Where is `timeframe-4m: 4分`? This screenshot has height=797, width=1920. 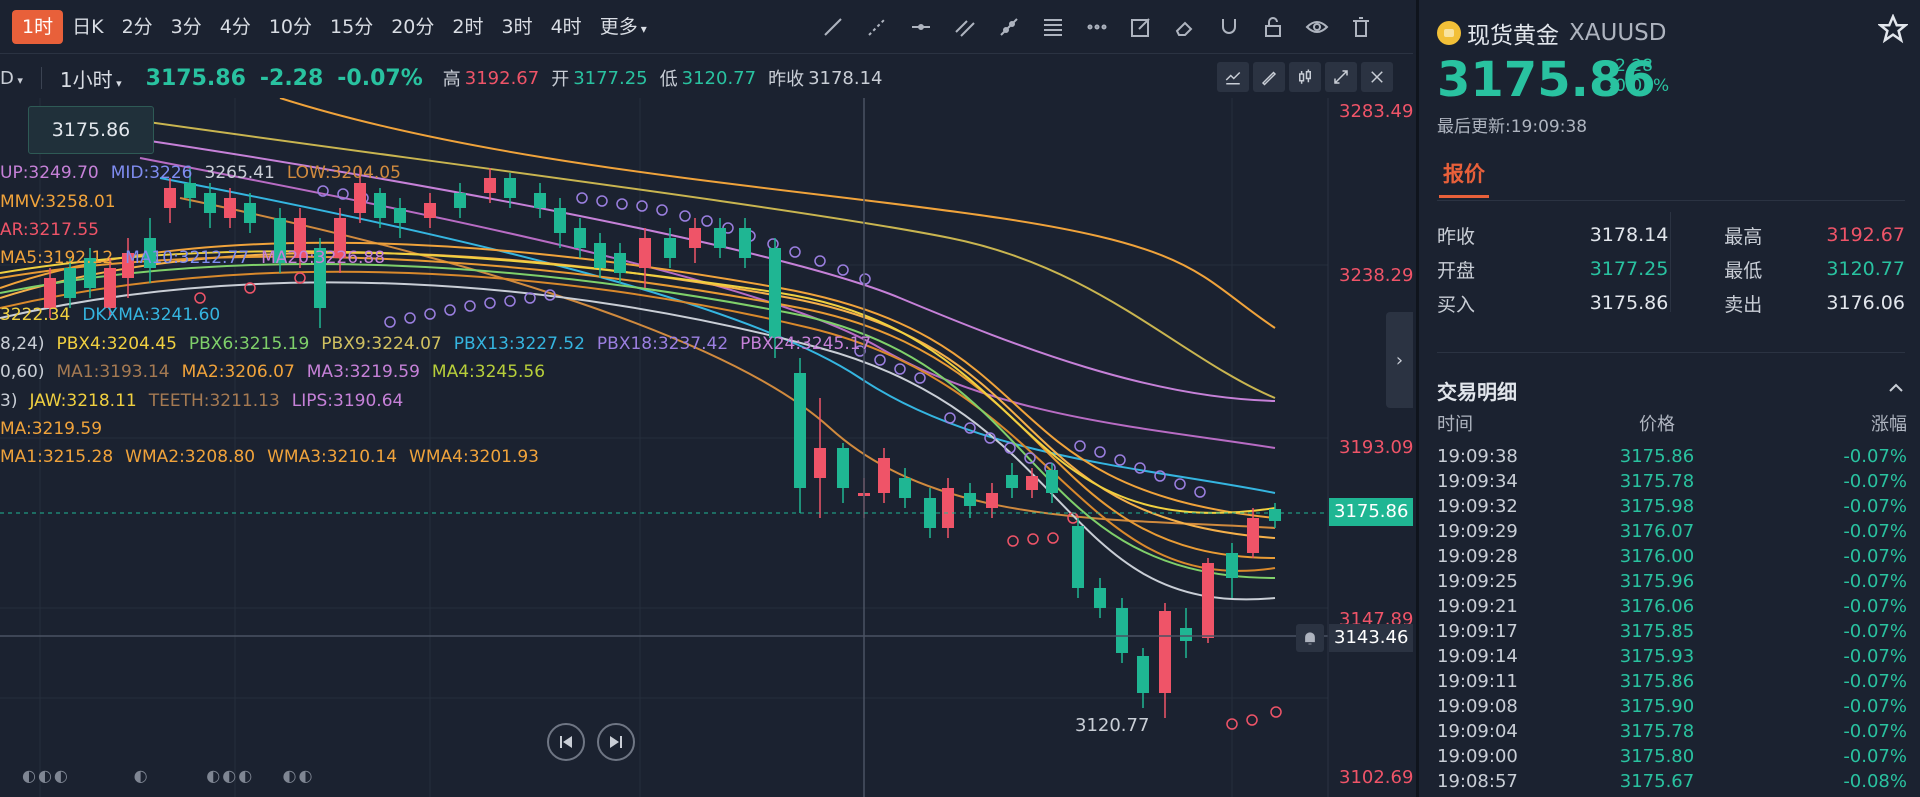 timeframe-4m: 4分 is located at coordinates (235, 27).